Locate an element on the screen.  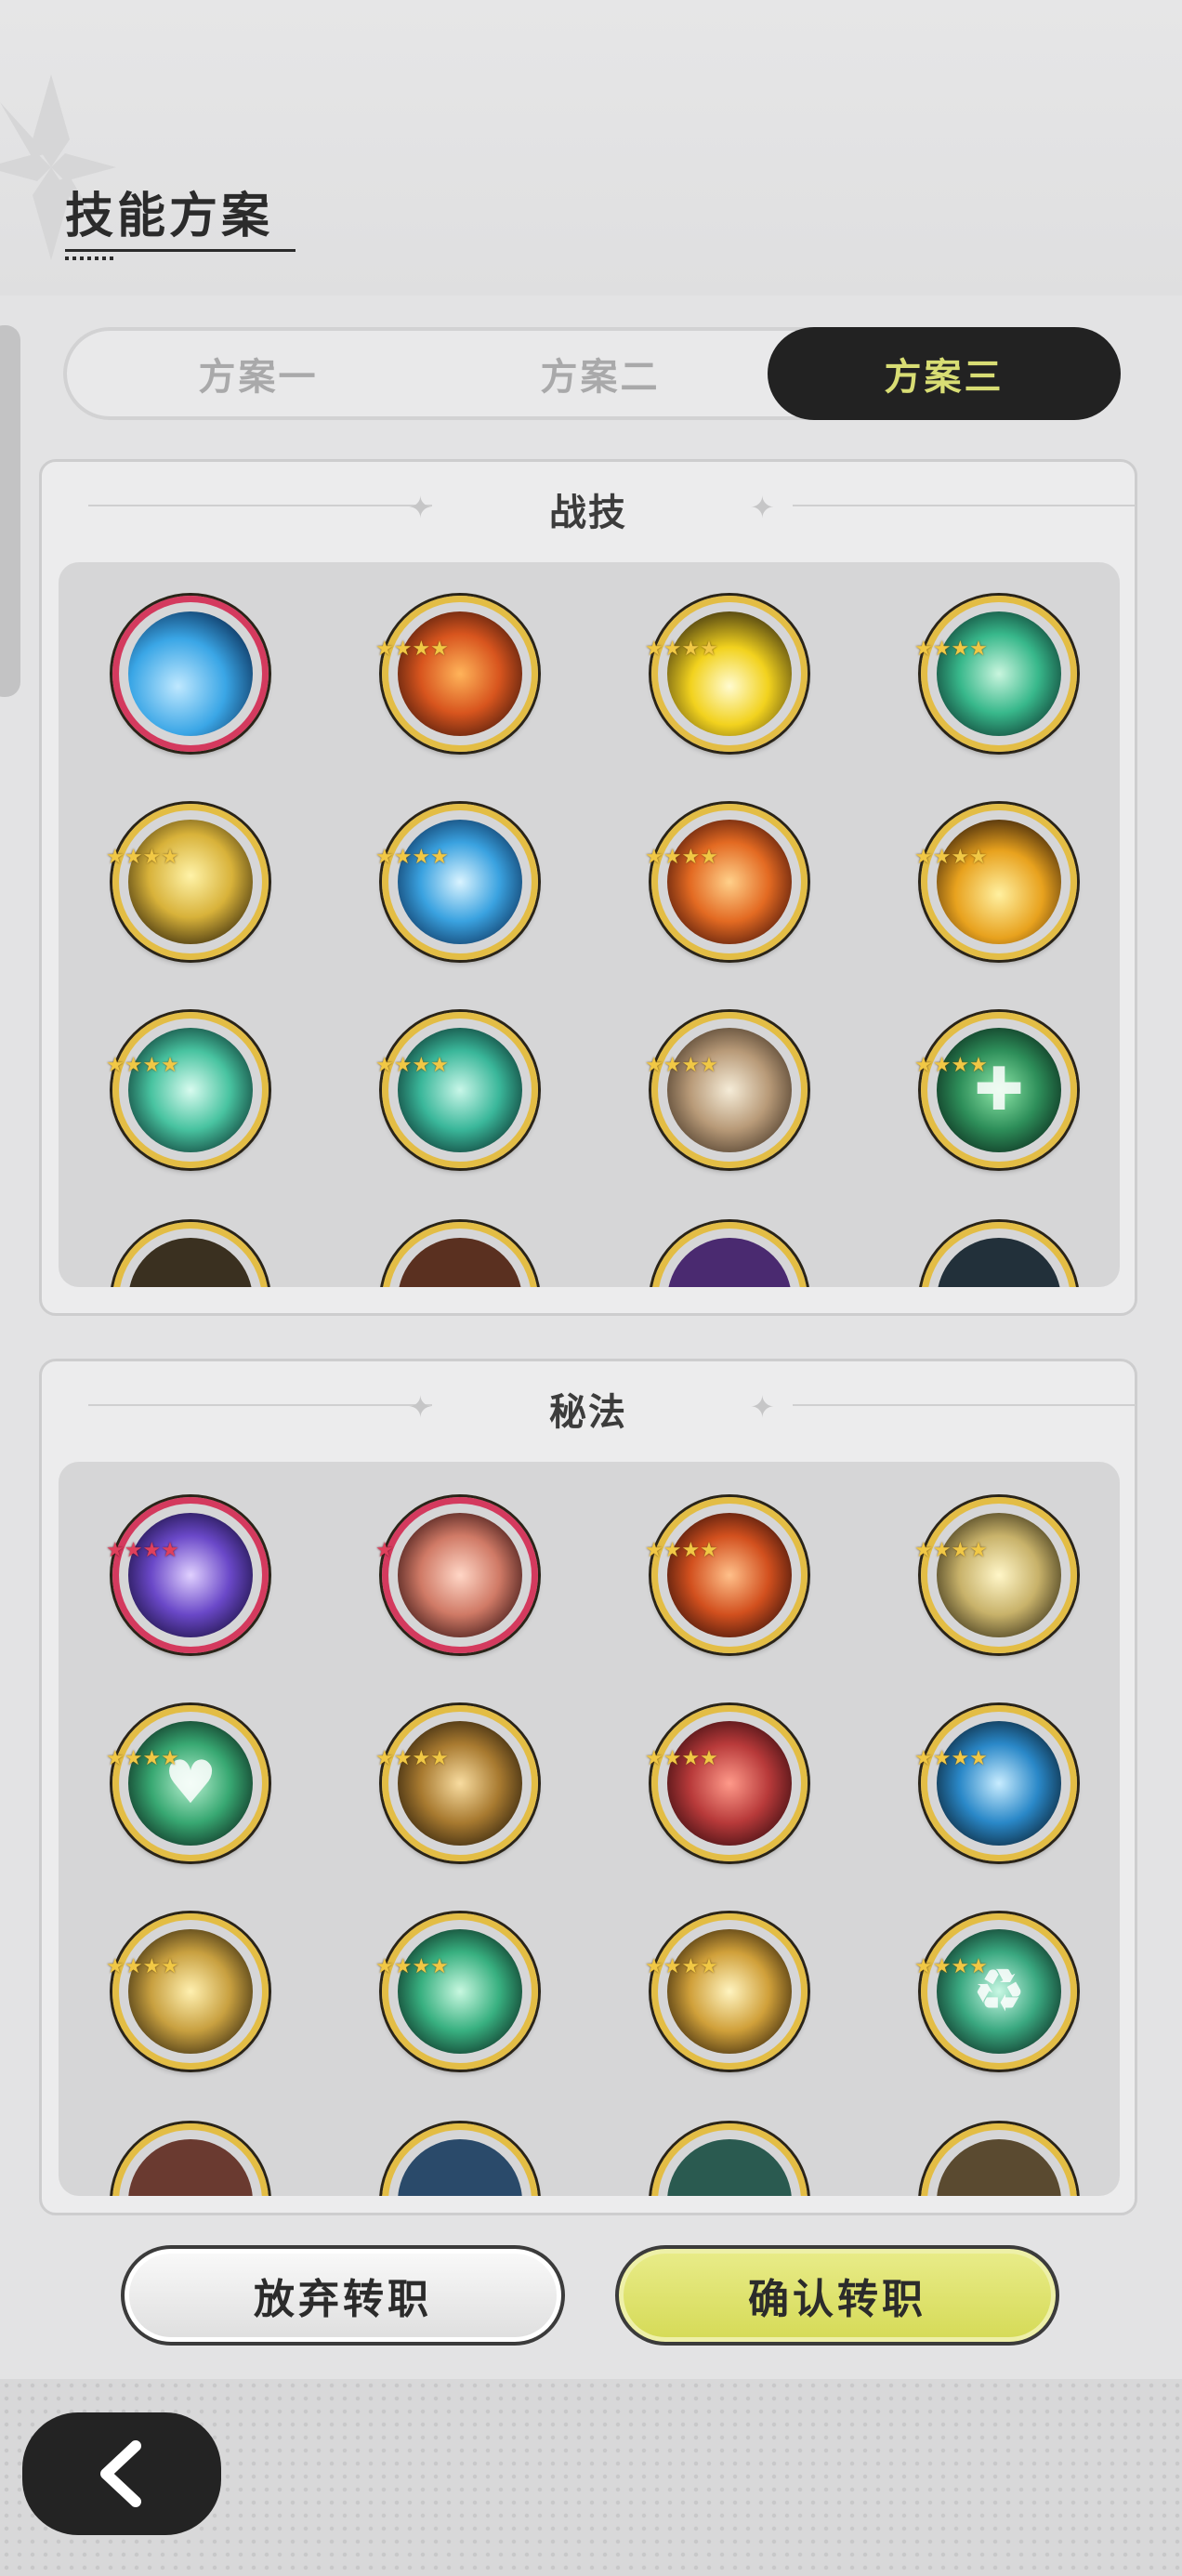
recycle-icon: ♻ is located at coordinates (999, 1991).